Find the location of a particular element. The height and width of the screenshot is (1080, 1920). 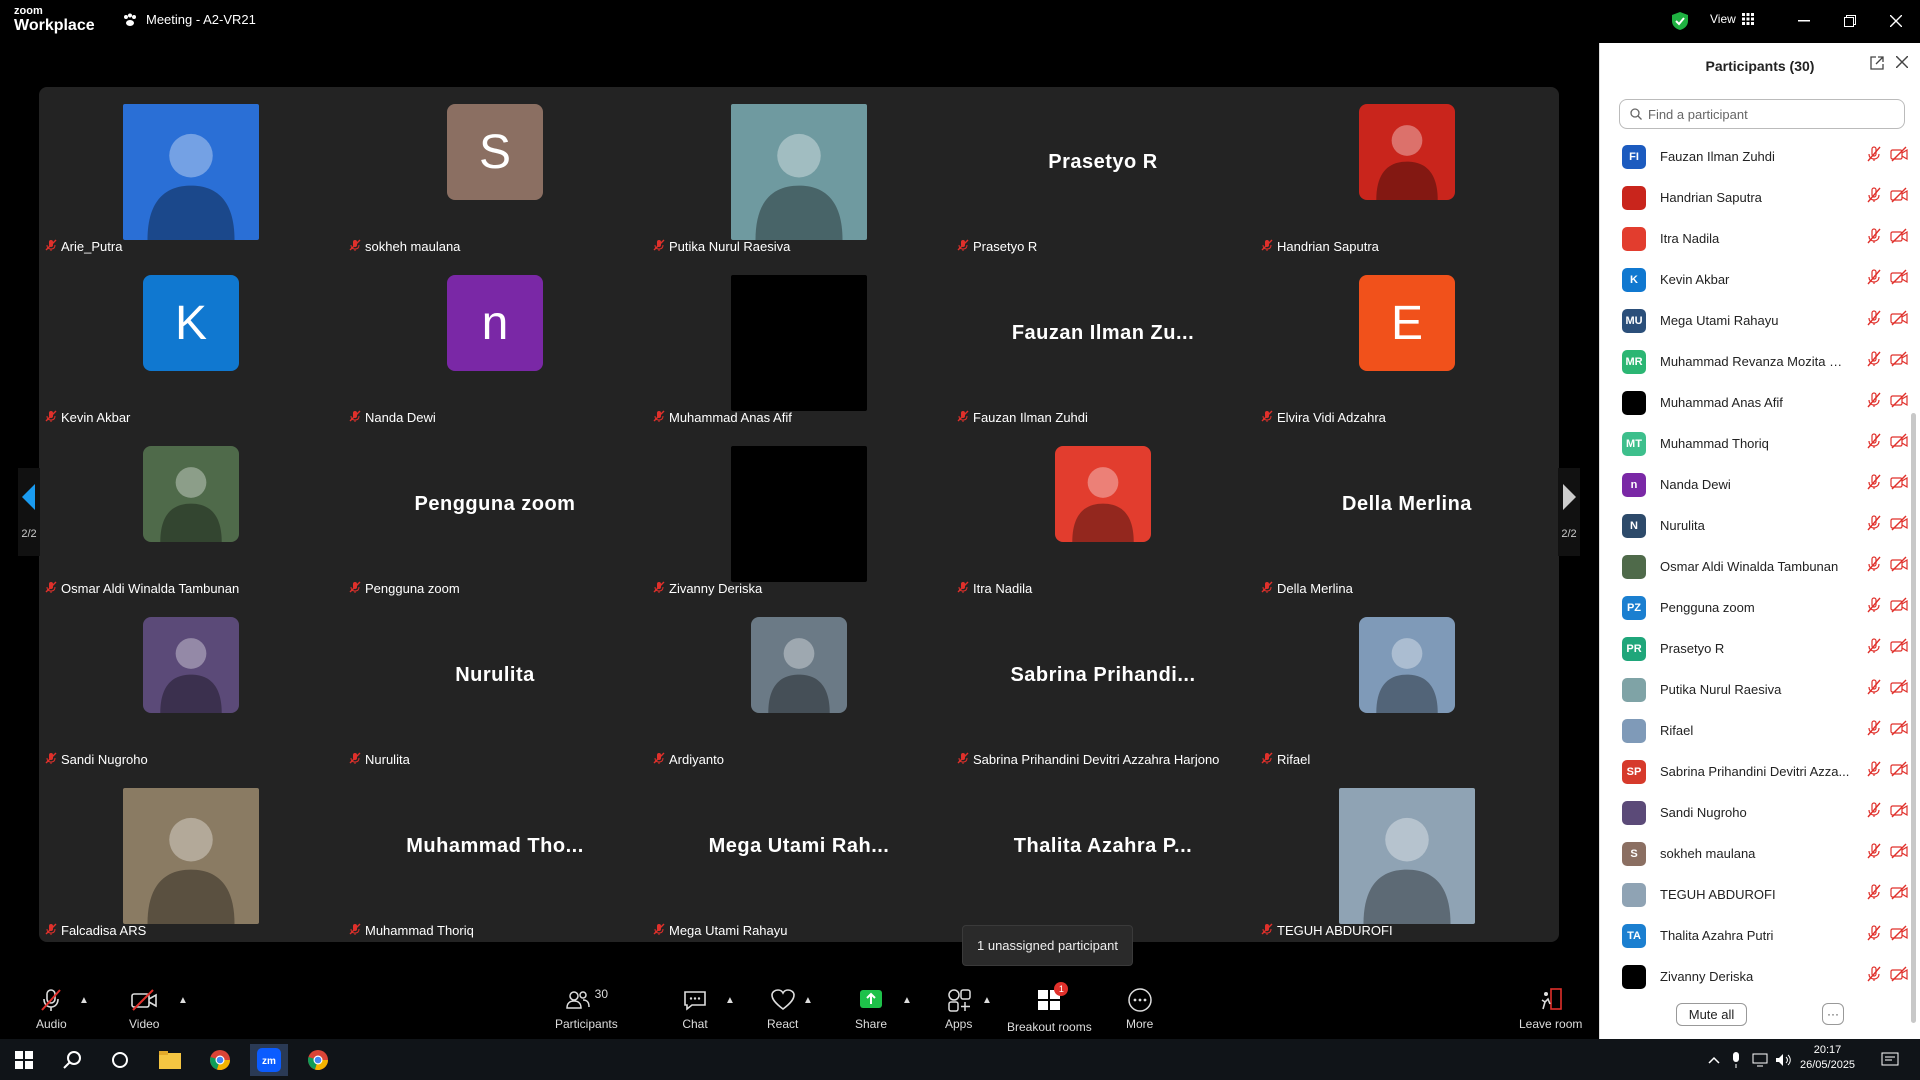

volume-icon is located at coordinates (1784, 1060).